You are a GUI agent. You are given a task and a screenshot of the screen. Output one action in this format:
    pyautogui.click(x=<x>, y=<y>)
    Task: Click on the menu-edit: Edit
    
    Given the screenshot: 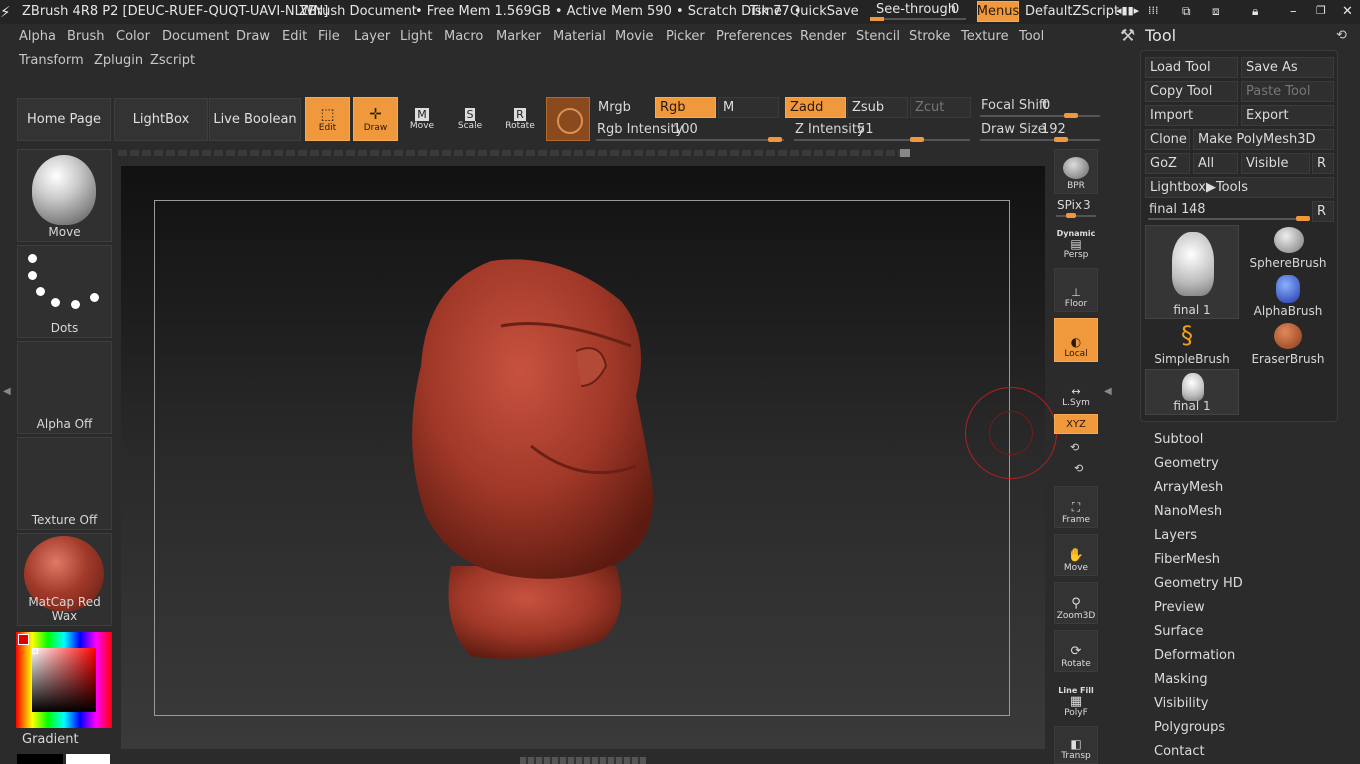 What is the action you would take?
    pyautogui.click(x=294, y=36)
    